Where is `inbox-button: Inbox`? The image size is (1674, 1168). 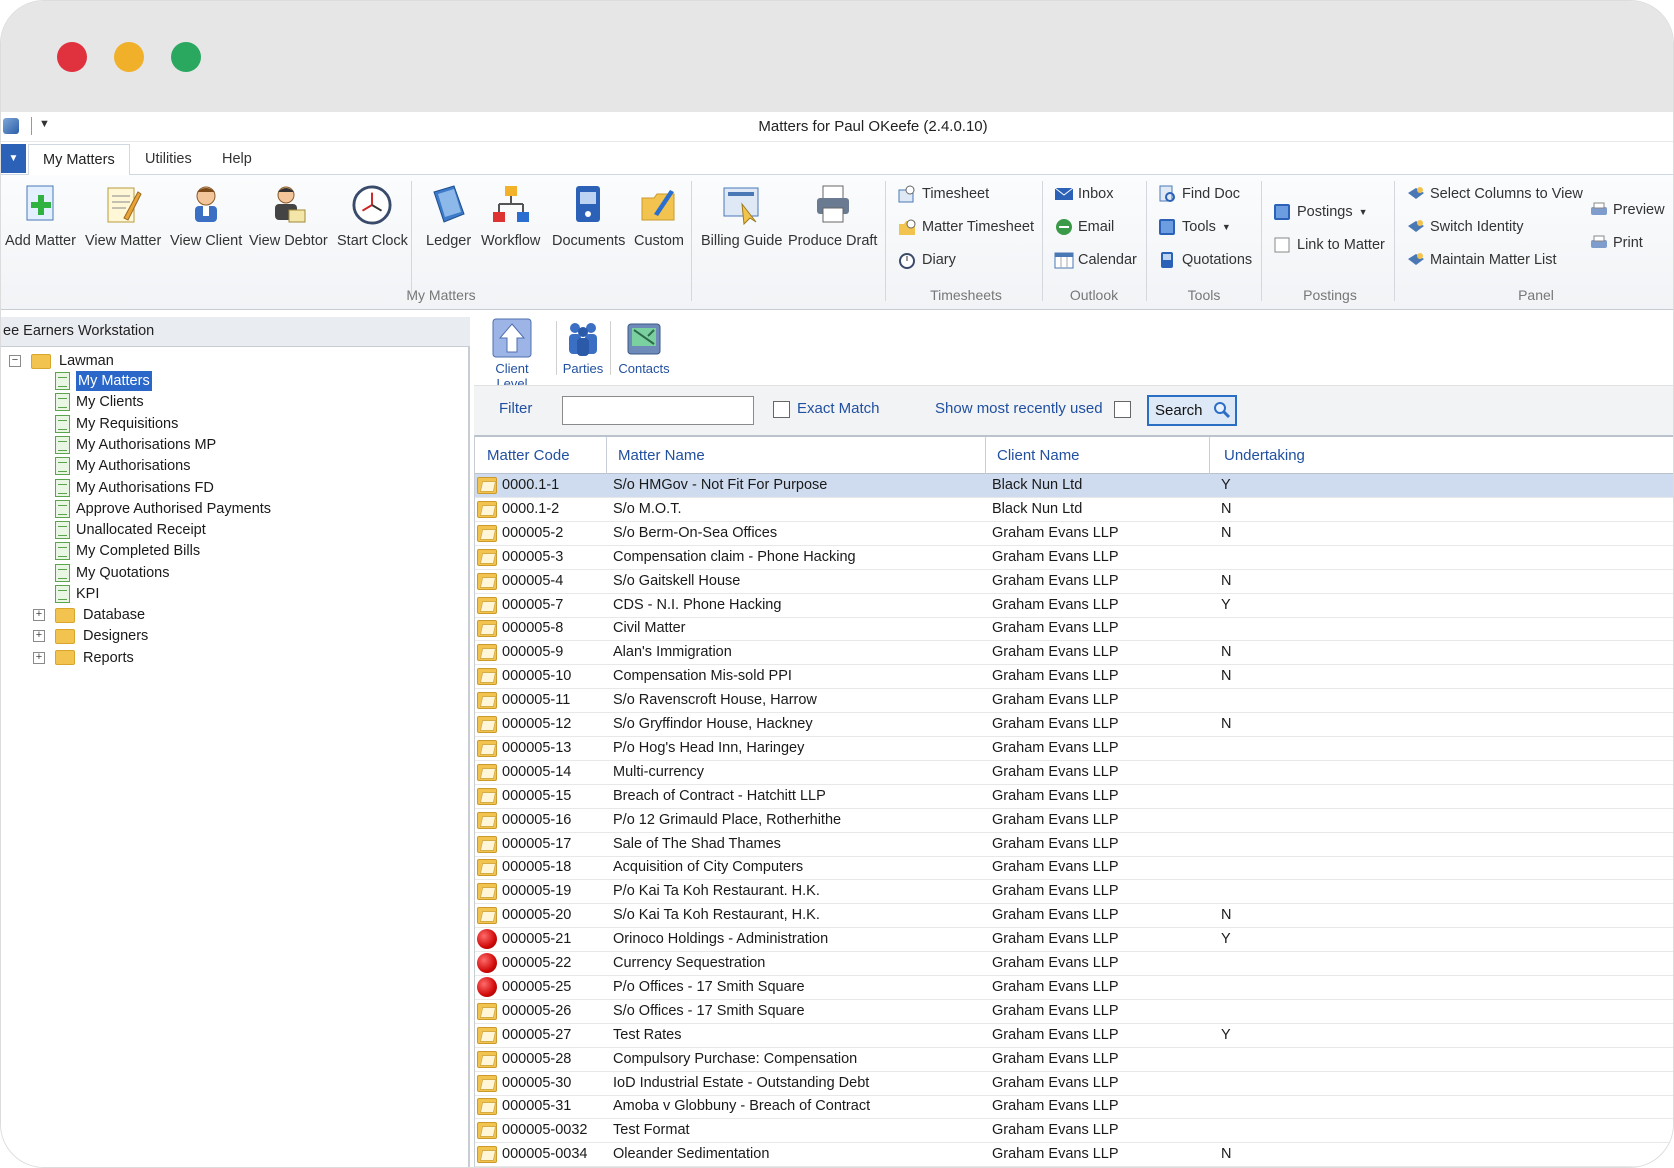 inbox-button: Inbox is located at coordinates (1083, 194).